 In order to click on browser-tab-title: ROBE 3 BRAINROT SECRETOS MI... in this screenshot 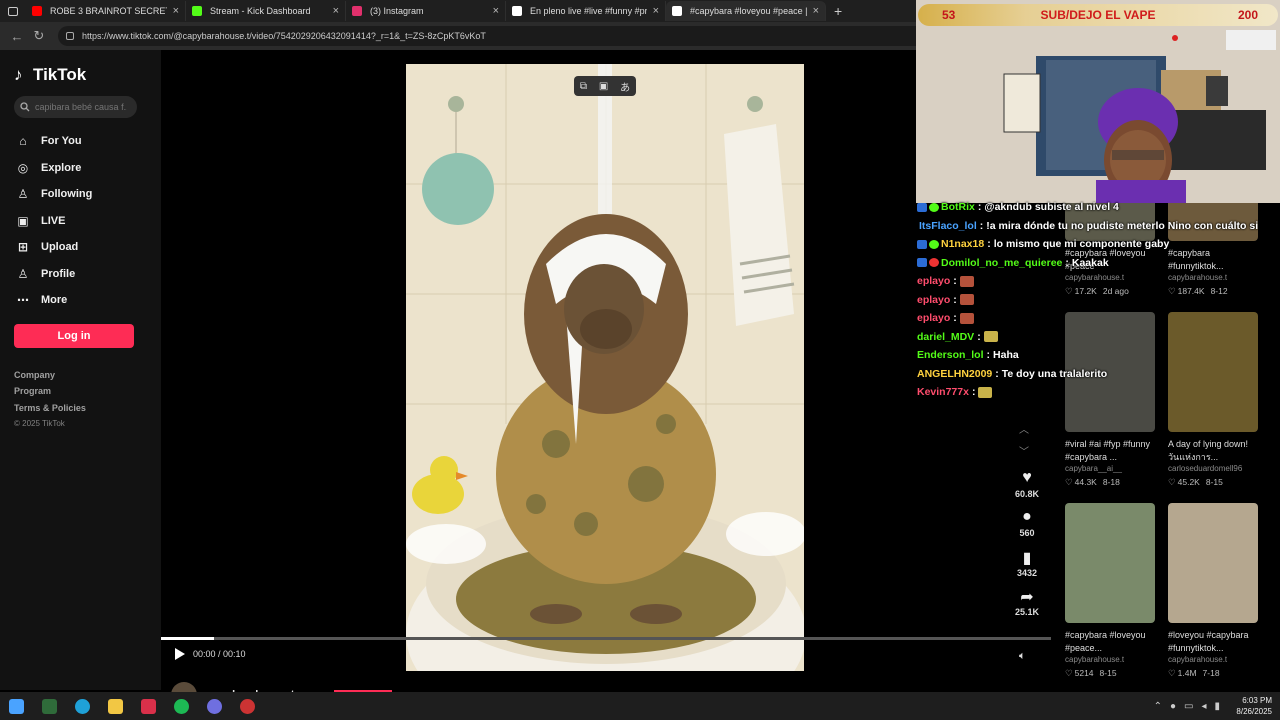, I will do `click(108, 11)`.